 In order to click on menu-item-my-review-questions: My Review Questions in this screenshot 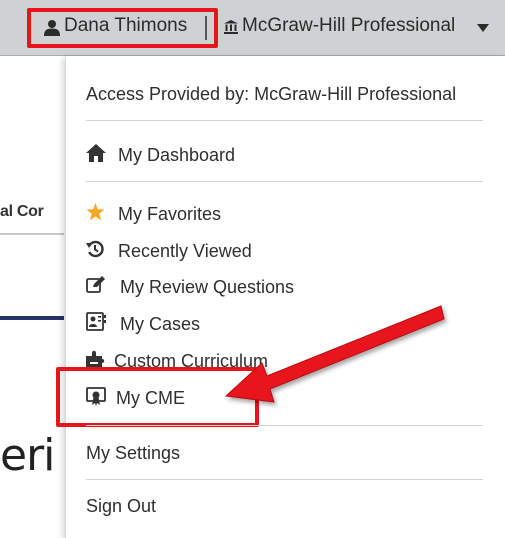, I will do `click(207, 287)`.